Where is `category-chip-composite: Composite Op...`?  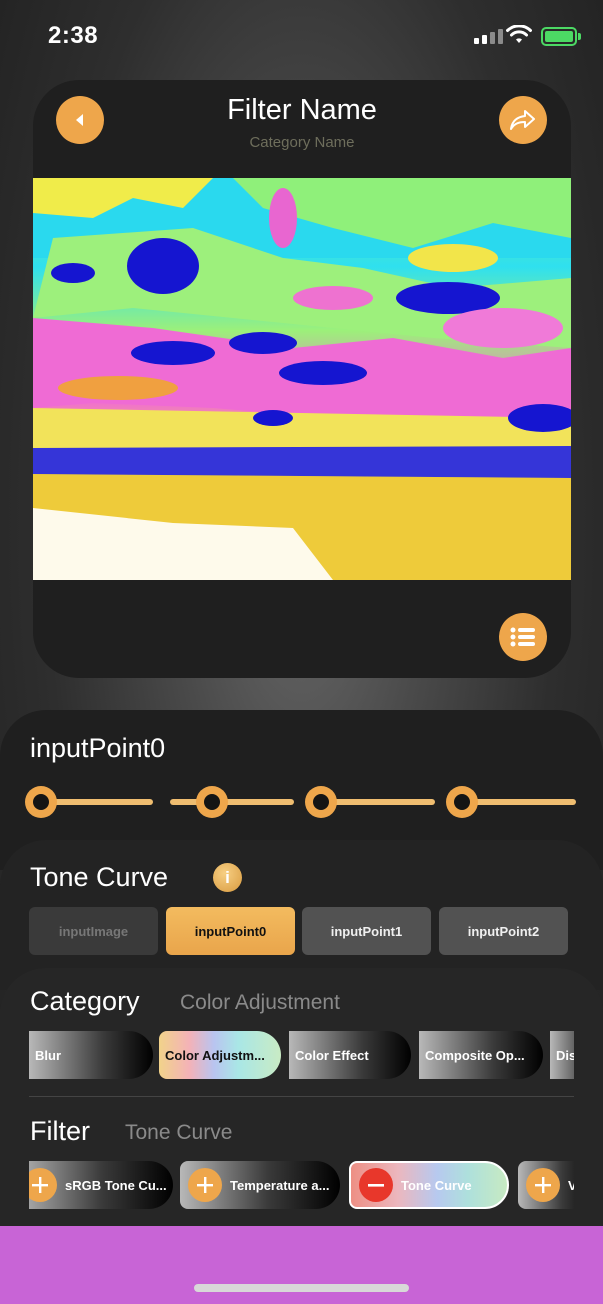
category-chip-composite: Composite Op... is located at coordinates (481, 1055).